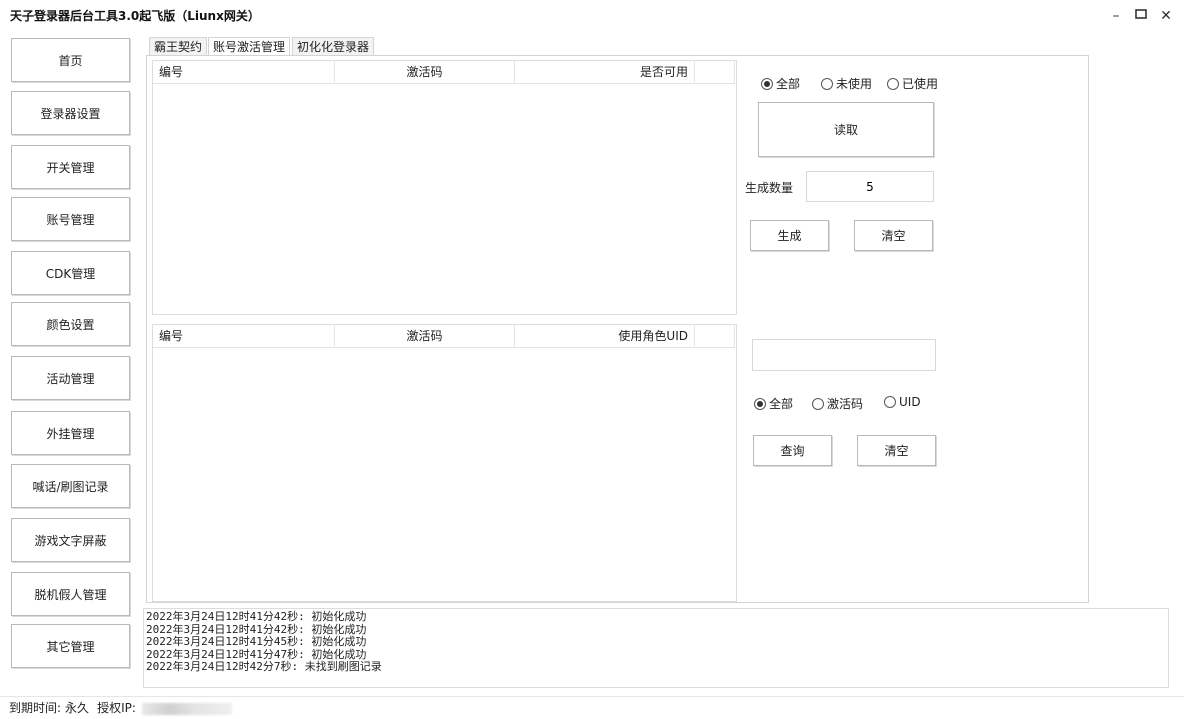 Image resolution: width=1184 pixels, height=719 pixels. Describe the element at coordinates (70, 433) in the screenshot. I see `sidebar-item-cheats: 外挂管理` at that location.